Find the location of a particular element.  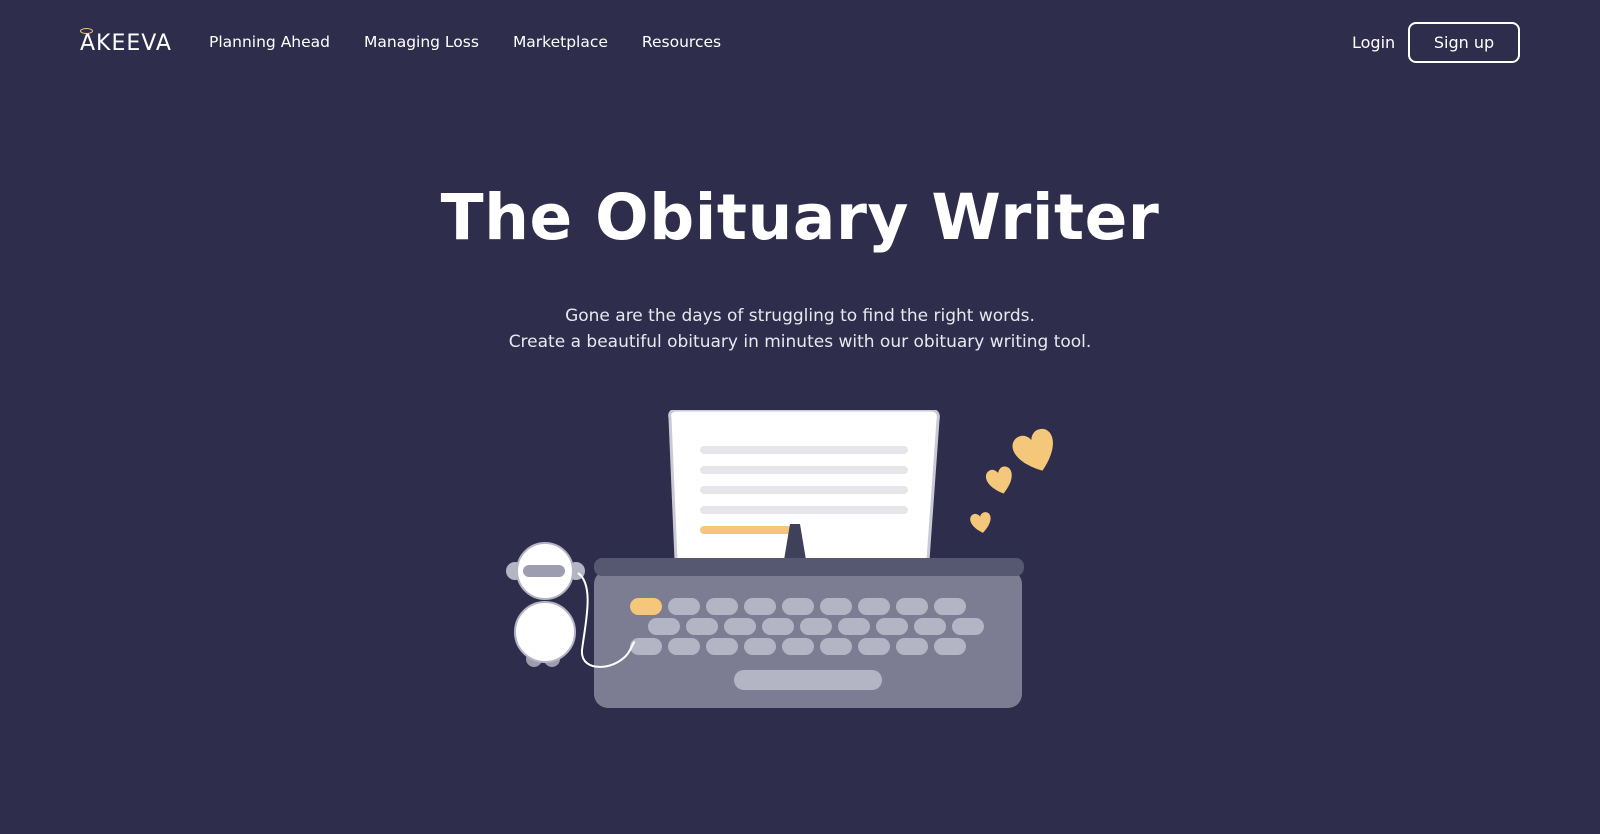

paper-sheet is located at coordinates (804, 486).